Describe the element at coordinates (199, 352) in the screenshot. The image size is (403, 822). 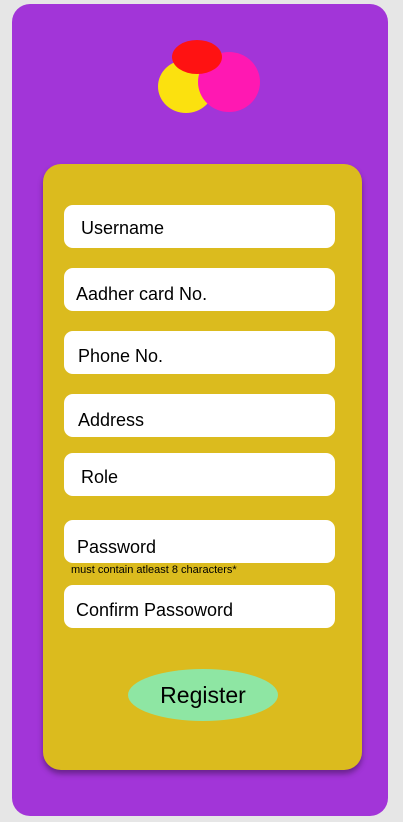
I see `phone-field: Phone No.` at that location.